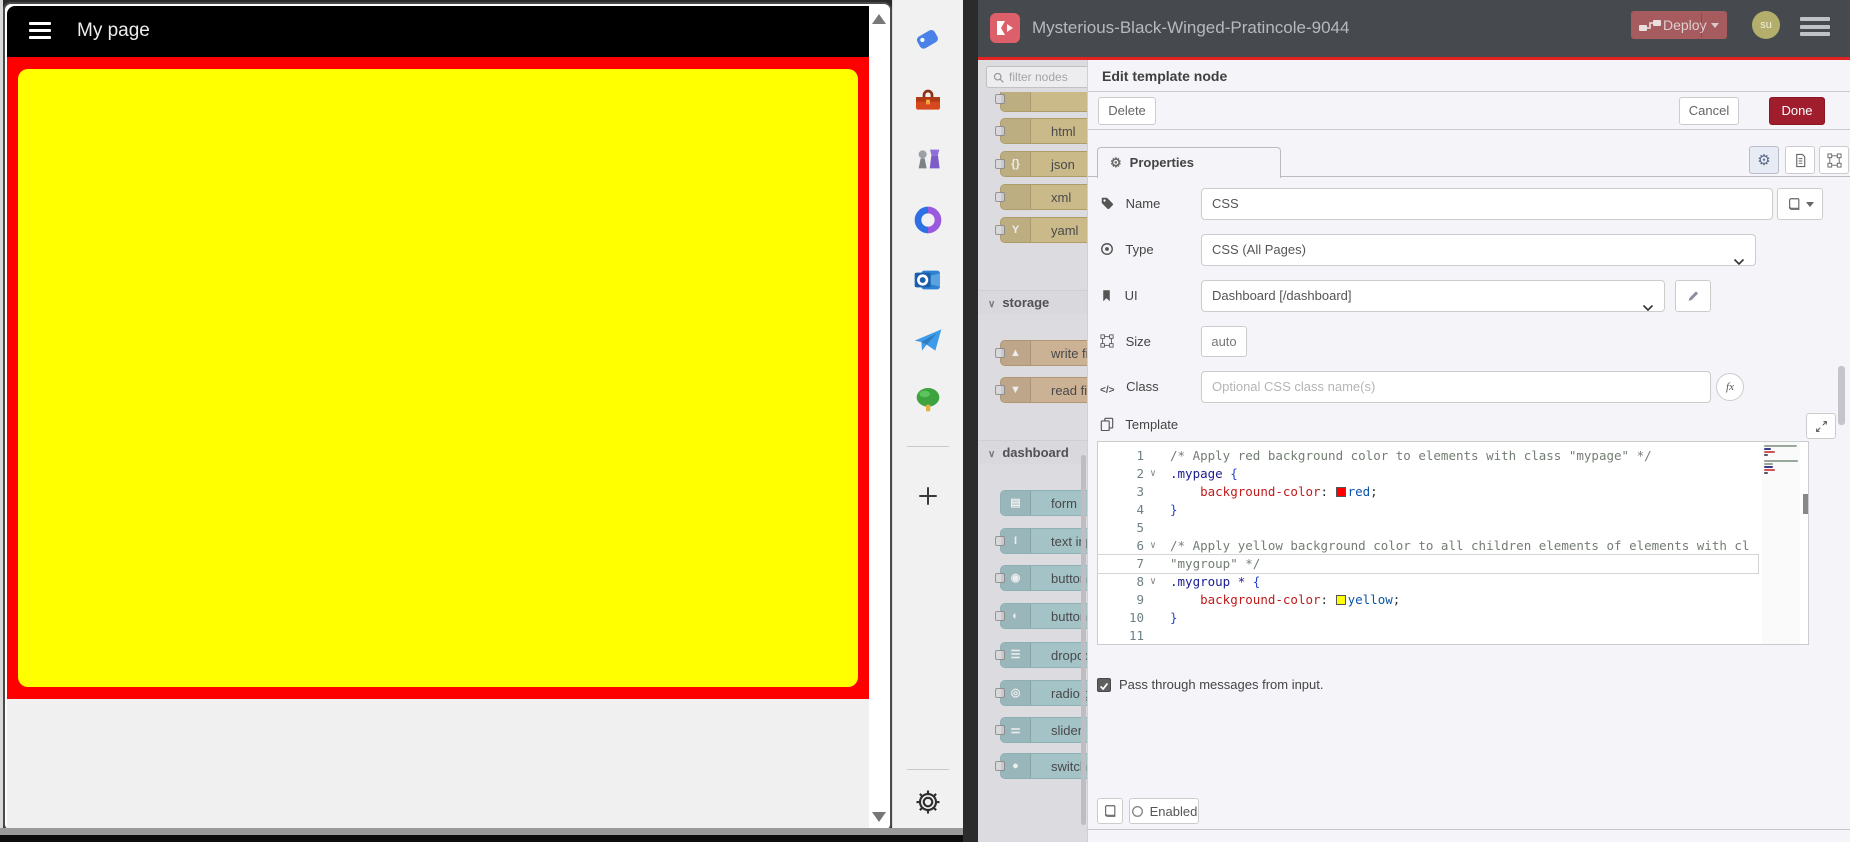 This screenshot has height=842, width=1850. What do you see at coordinates (1041, 730) in the screenshot?
I see `palette-node-slider: ⚌ slider` at bounding box center [1041, 730].